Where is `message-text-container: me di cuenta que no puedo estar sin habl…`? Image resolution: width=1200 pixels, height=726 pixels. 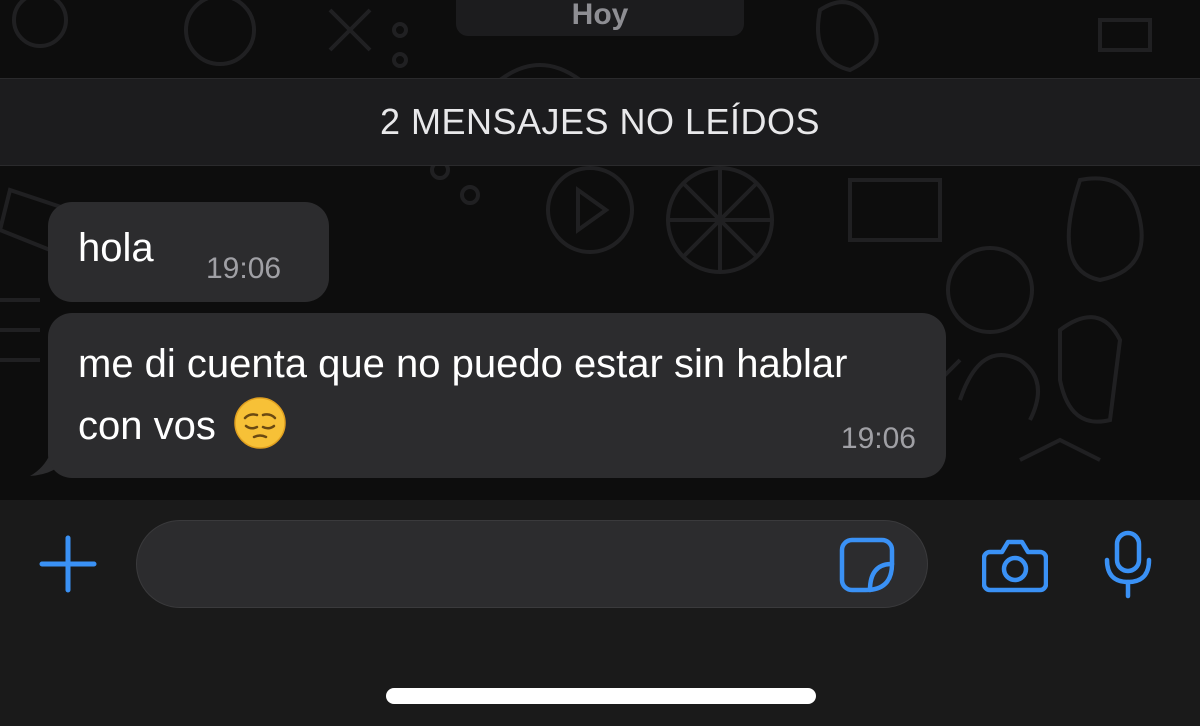
message-text-container: me di cuenta que no puedo estar sin habl… is located at coordinates (488, 395).